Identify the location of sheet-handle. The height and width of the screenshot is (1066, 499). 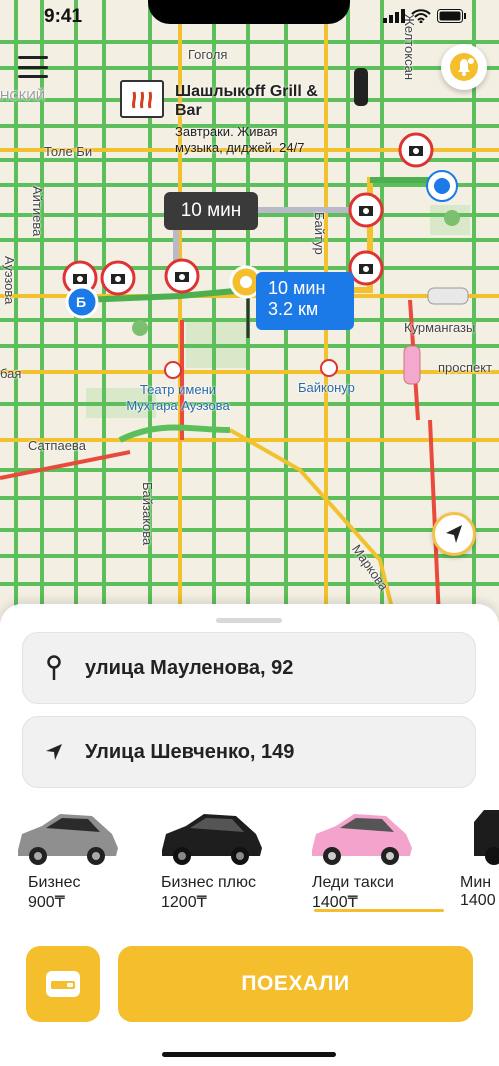
(249, 620).